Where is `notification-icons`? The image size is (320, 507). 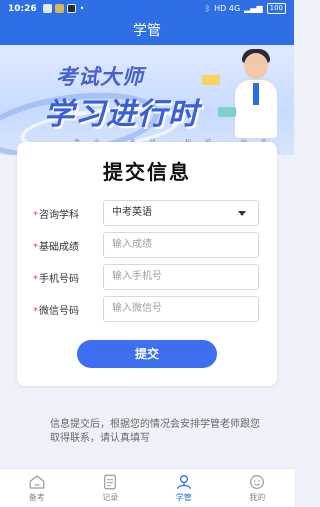
notification-icons is located at coordinates (59, 8).